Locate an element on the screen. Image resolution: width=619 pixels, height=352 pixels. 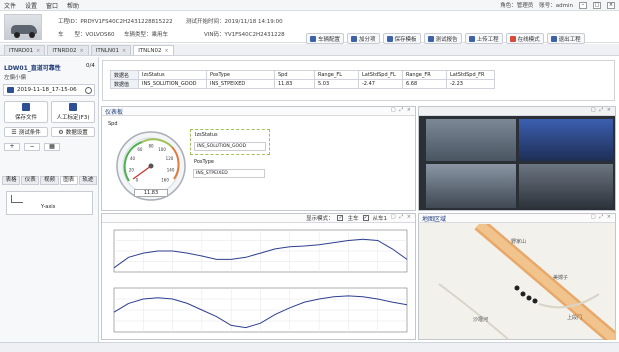
gauge-value-box: 11.83 is located at coordinates (151, 193).